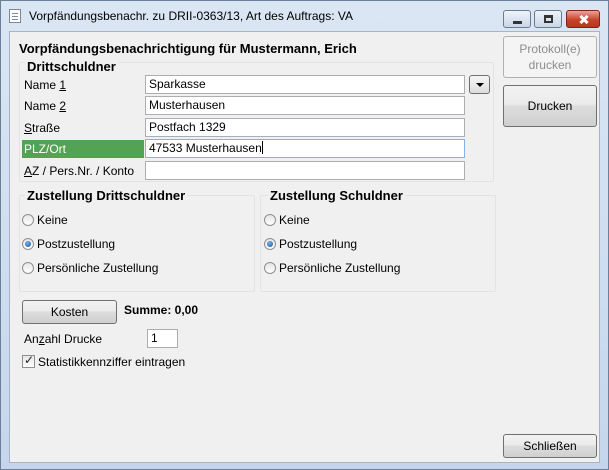 This screenshot has height=470, width=609. What do you see at coordinates (548, 19) in the screenshot?
I see `maximize-button` at bounding box center [548, 19].